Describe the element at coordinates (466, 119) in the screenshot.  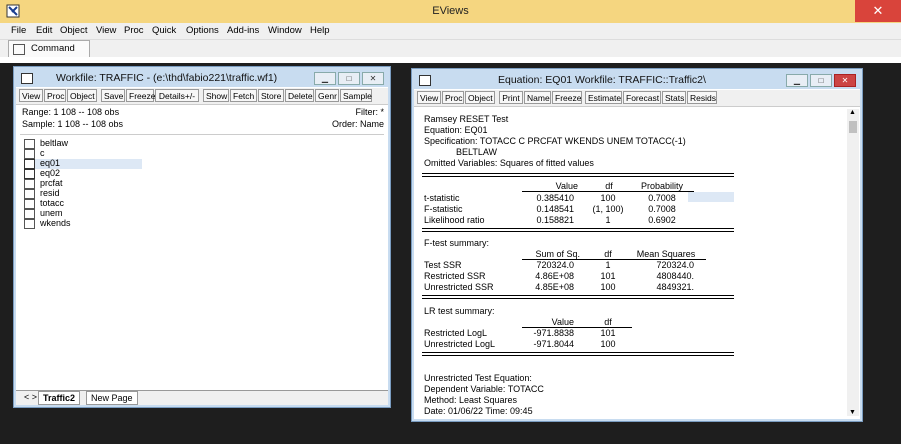
I see `test-title: Ramsey RESET Test` at that location.